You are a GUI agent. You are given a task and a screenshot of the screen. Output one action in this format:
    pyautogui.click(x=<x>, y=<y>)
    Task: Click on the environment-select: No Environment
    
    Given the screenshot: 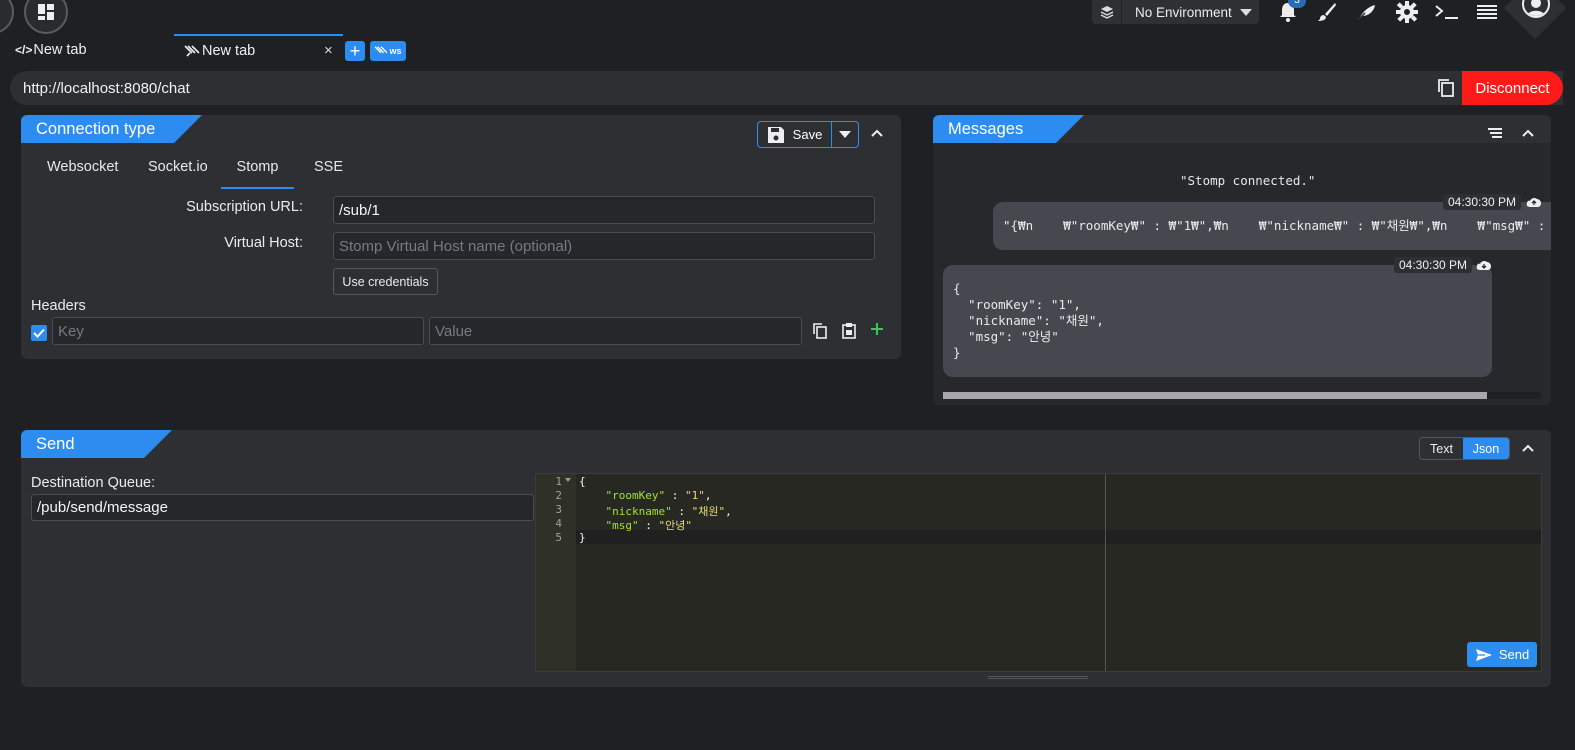 What is the action you would take?
    pyautogui.click(x=1175, y=12)
    